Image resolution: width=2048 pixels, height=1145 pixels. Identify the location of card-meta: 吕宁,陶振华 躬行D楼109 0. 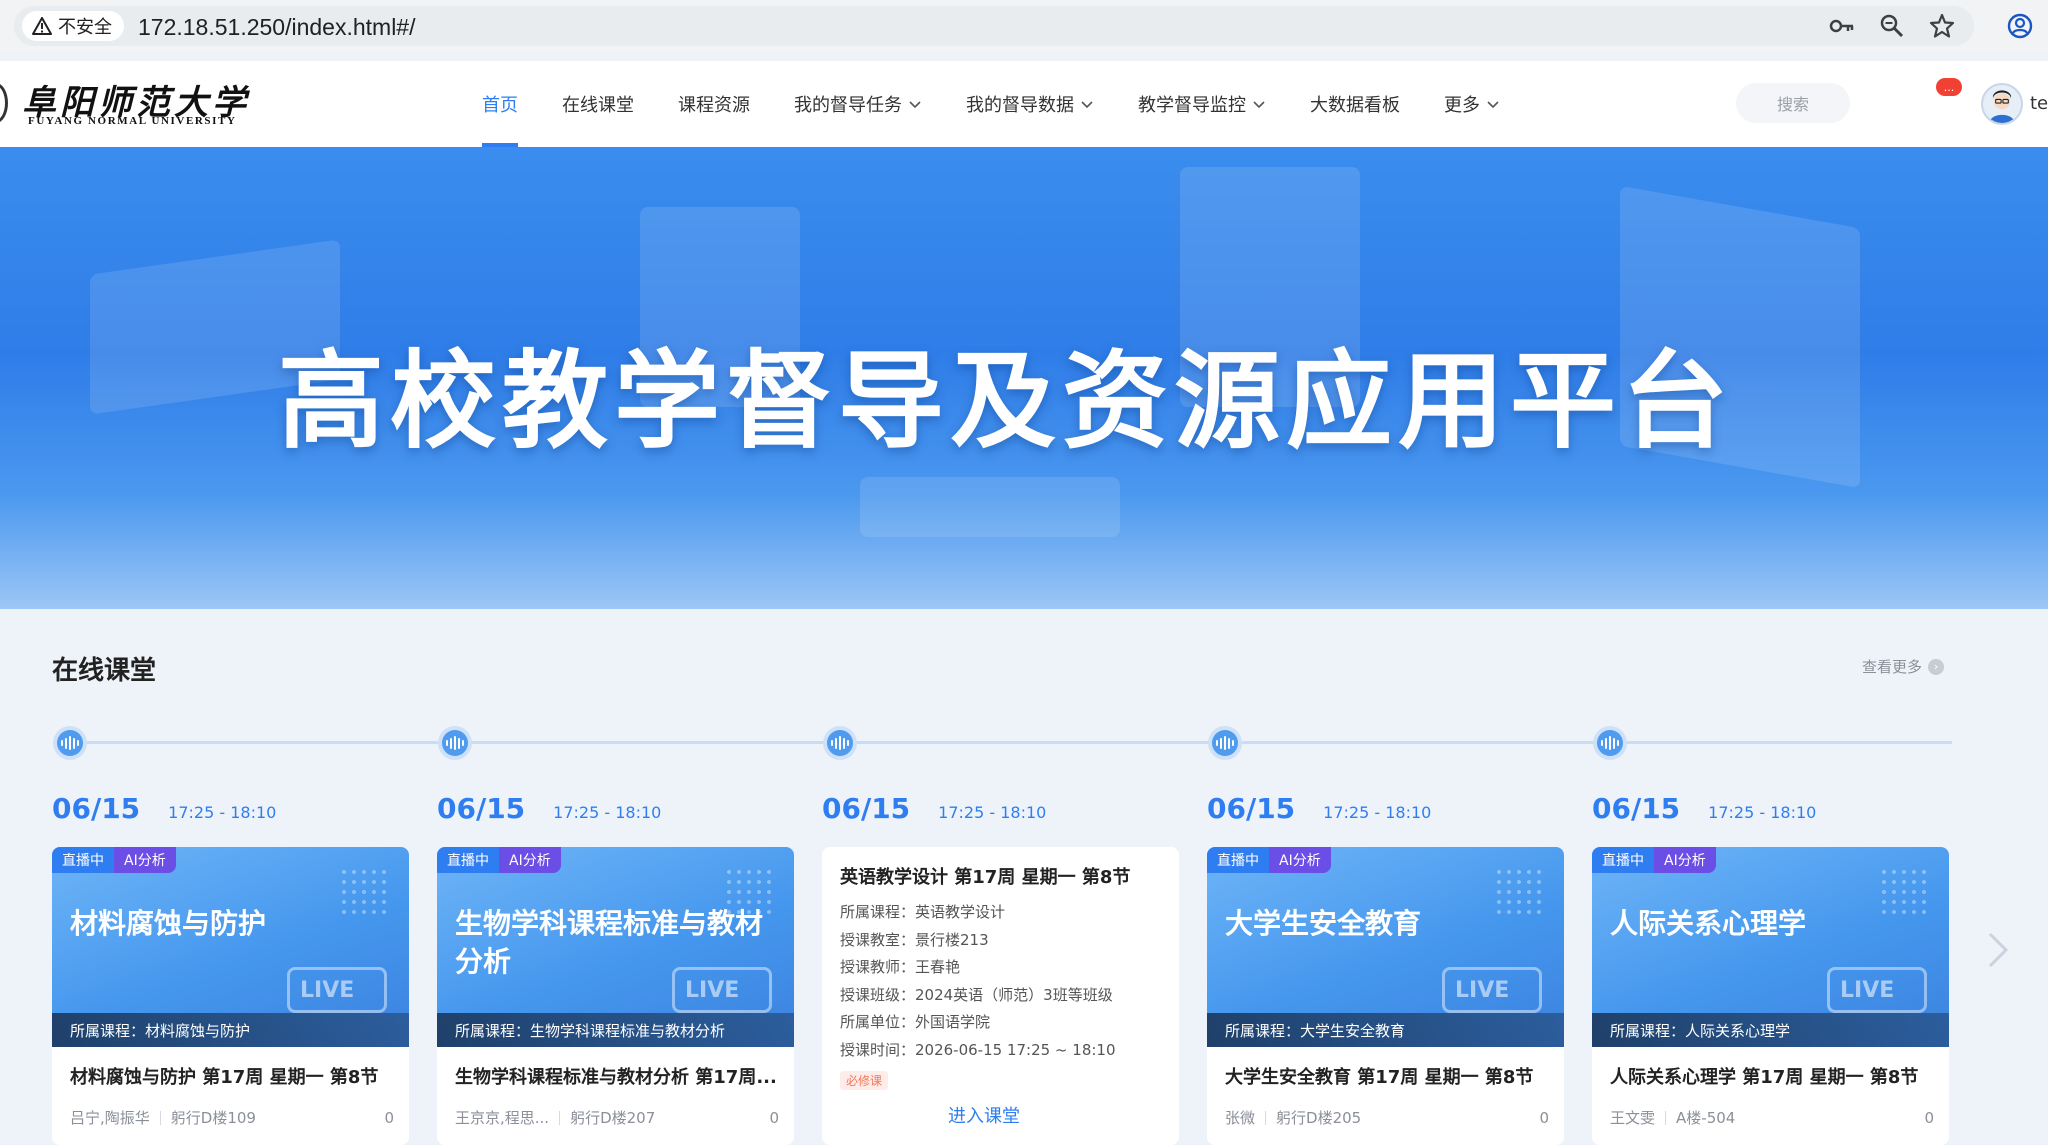
(232, 1117).